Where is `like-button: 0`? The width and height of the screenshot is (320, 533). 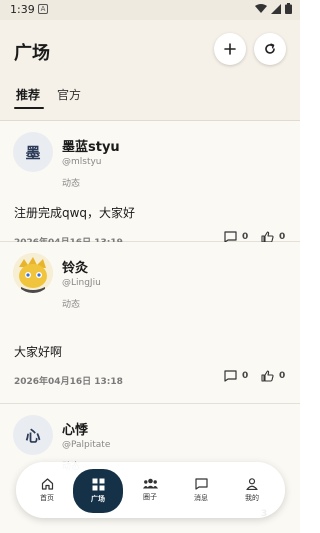 like-button: 0 is located at coordinates (273, 376).